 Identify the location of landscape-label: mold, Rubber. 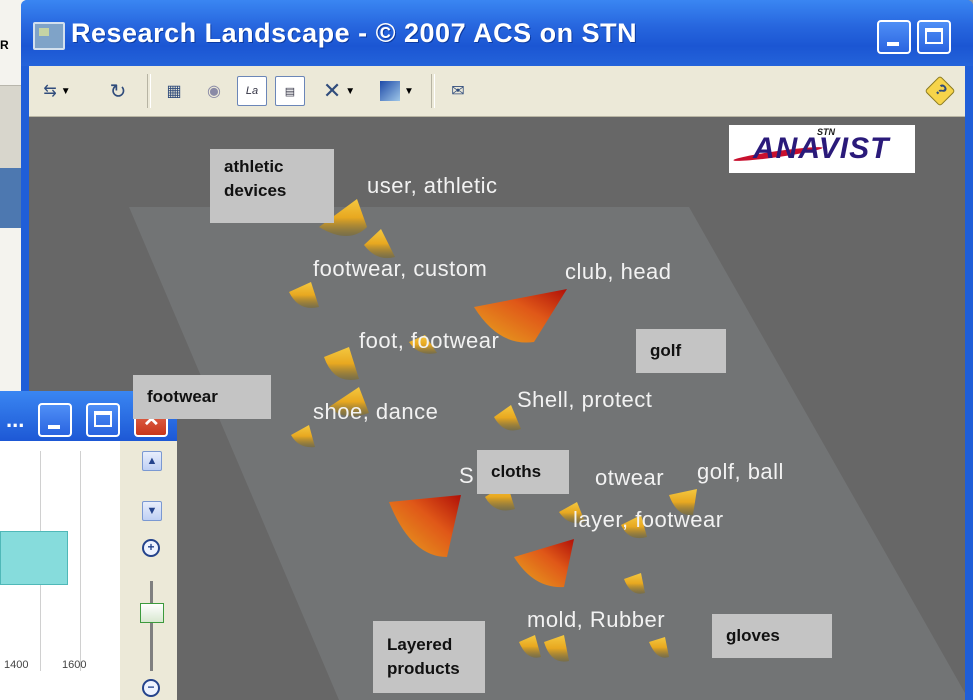
(596, 620).